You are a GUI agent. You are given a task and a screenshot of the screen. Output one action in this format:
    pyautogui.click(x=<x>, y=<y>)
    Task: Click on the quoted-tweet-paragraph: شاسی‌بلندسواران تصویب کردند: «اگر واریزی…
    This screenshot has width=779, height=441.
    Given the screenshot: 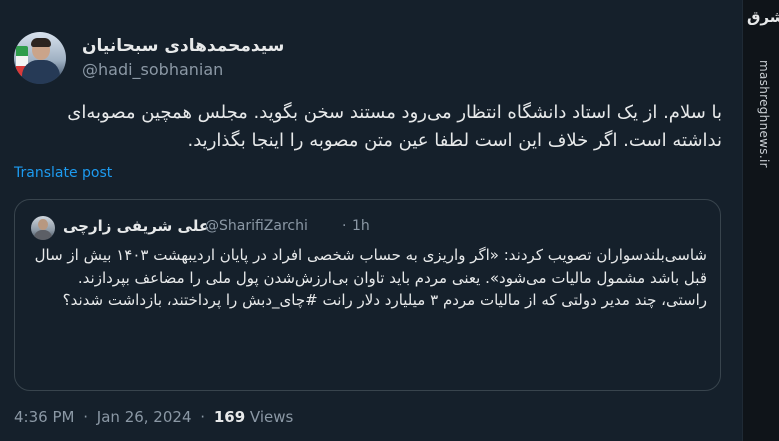 What is the action you would take?
    pyautogui.click(x=370, y=266)
    